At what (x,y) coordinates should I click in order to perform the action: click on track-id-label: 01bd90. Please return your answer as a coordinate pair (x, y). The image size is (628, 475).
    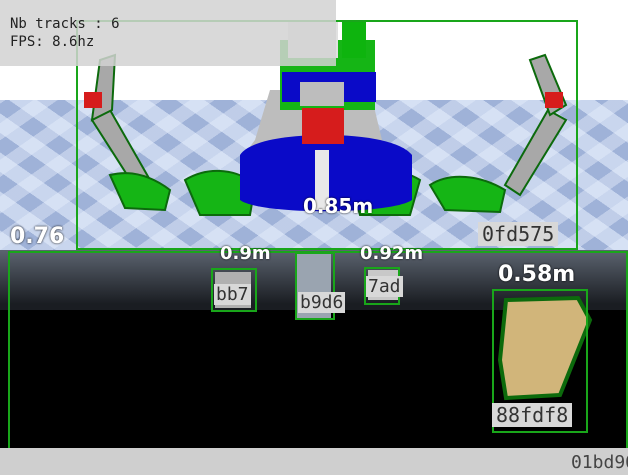
    Looking at the image, I should click on (599, 462).